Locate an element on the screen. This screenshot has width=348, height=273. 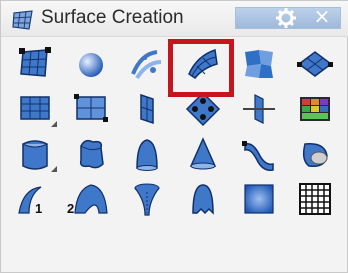
tool-extrude-curve is located at coordinates (35, 153).